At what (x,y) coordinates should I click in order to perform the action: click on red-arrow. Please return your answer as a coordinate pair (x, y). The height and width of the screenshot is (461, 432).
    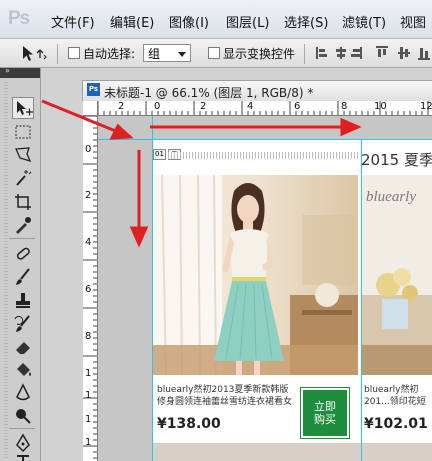
    Looking at the image, I should click on (80, 116).